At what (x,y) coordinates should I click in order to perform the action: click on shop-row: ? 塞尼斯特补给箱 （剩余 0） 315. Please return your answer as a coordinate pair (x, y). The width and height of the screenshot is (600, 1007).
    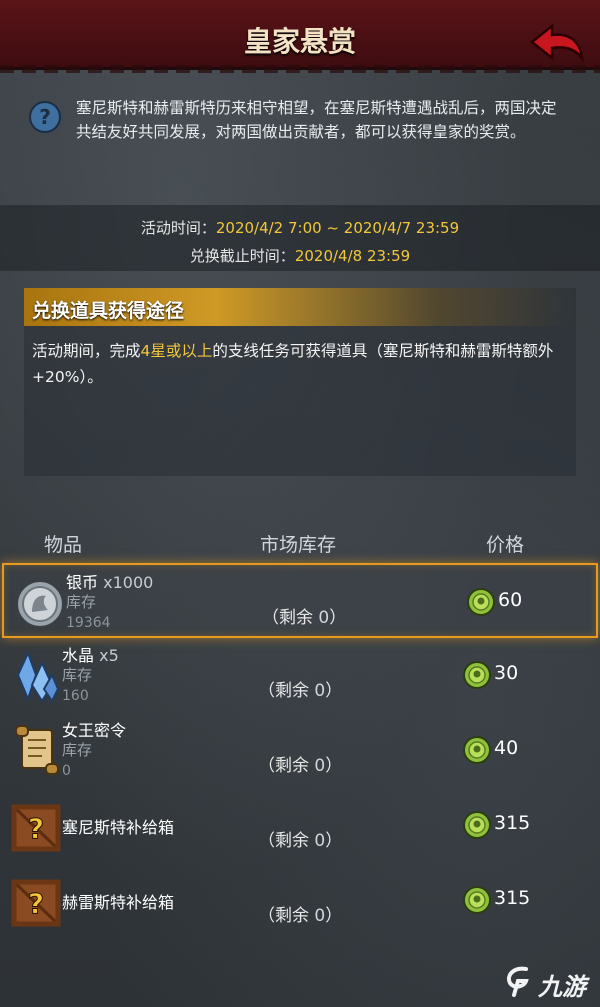
    Looking at the image, I should click on (300, 825).